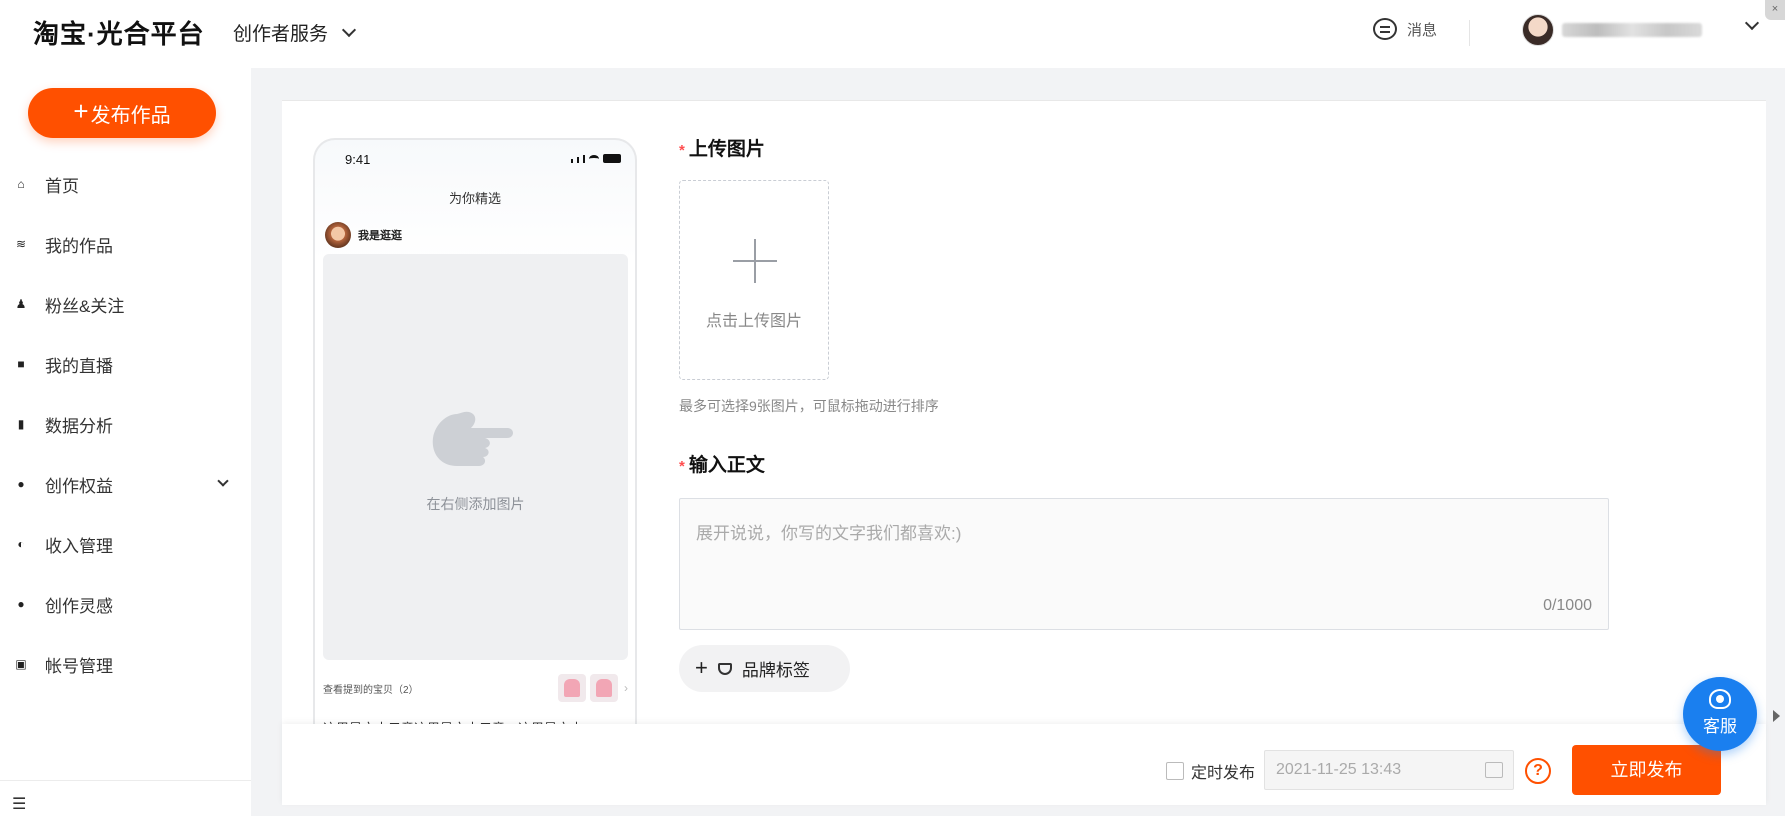 This screenshot has height=816, width=1785. What do you see at coordinates (62, 186) in the screenshot?
I see `sidebar-item-label: 首页` at bounding box center [62, 186].